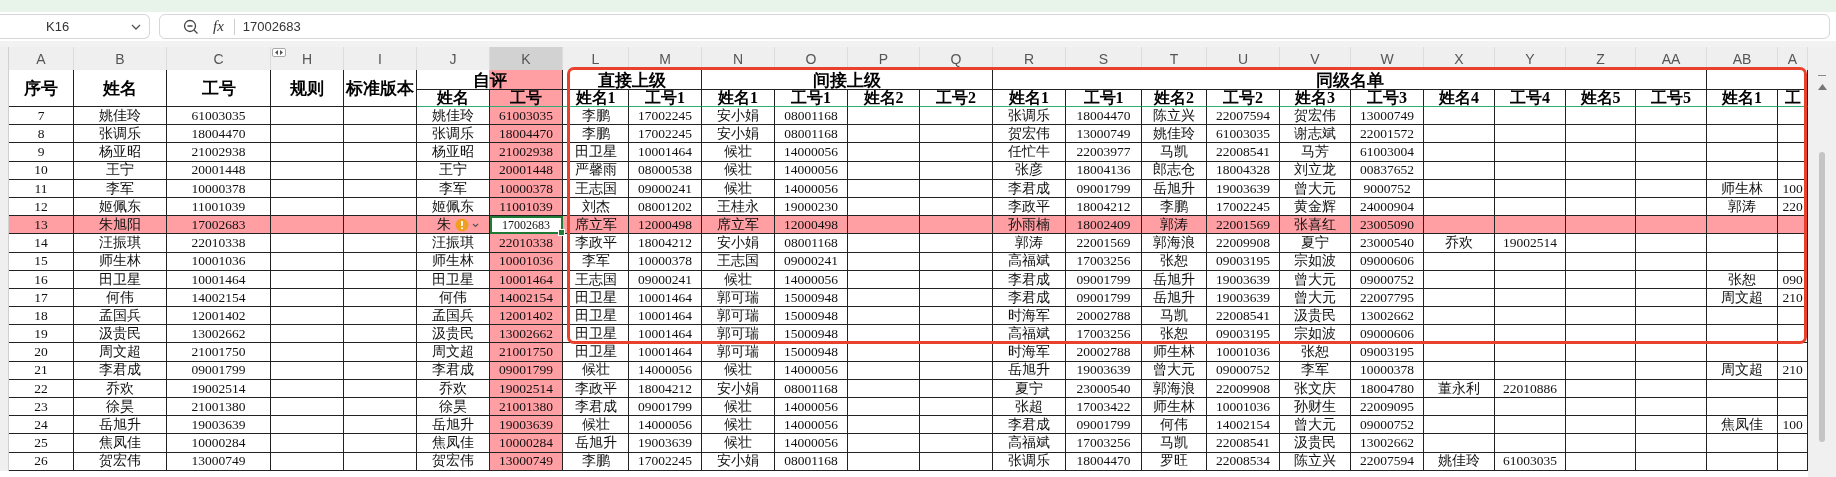  I want to click on table-cell: 23, so click(41, 407).